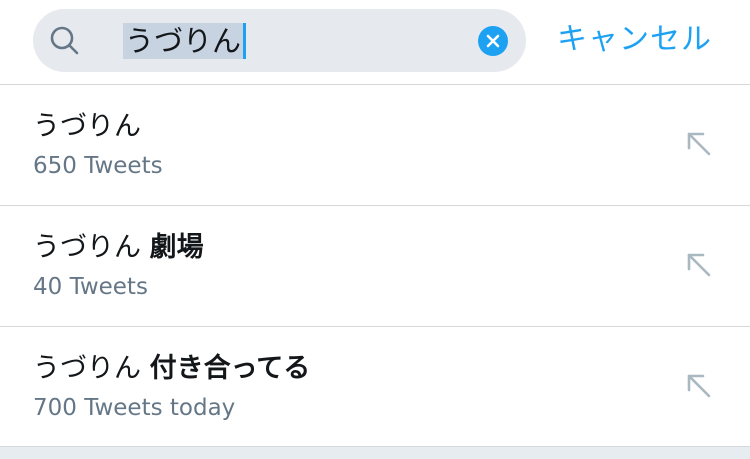 This screenshot has height=459, width=750. What do you see at coordinates (245, 41) in the screenshot?
I see `text-caret` at bounding box center [245, 41].